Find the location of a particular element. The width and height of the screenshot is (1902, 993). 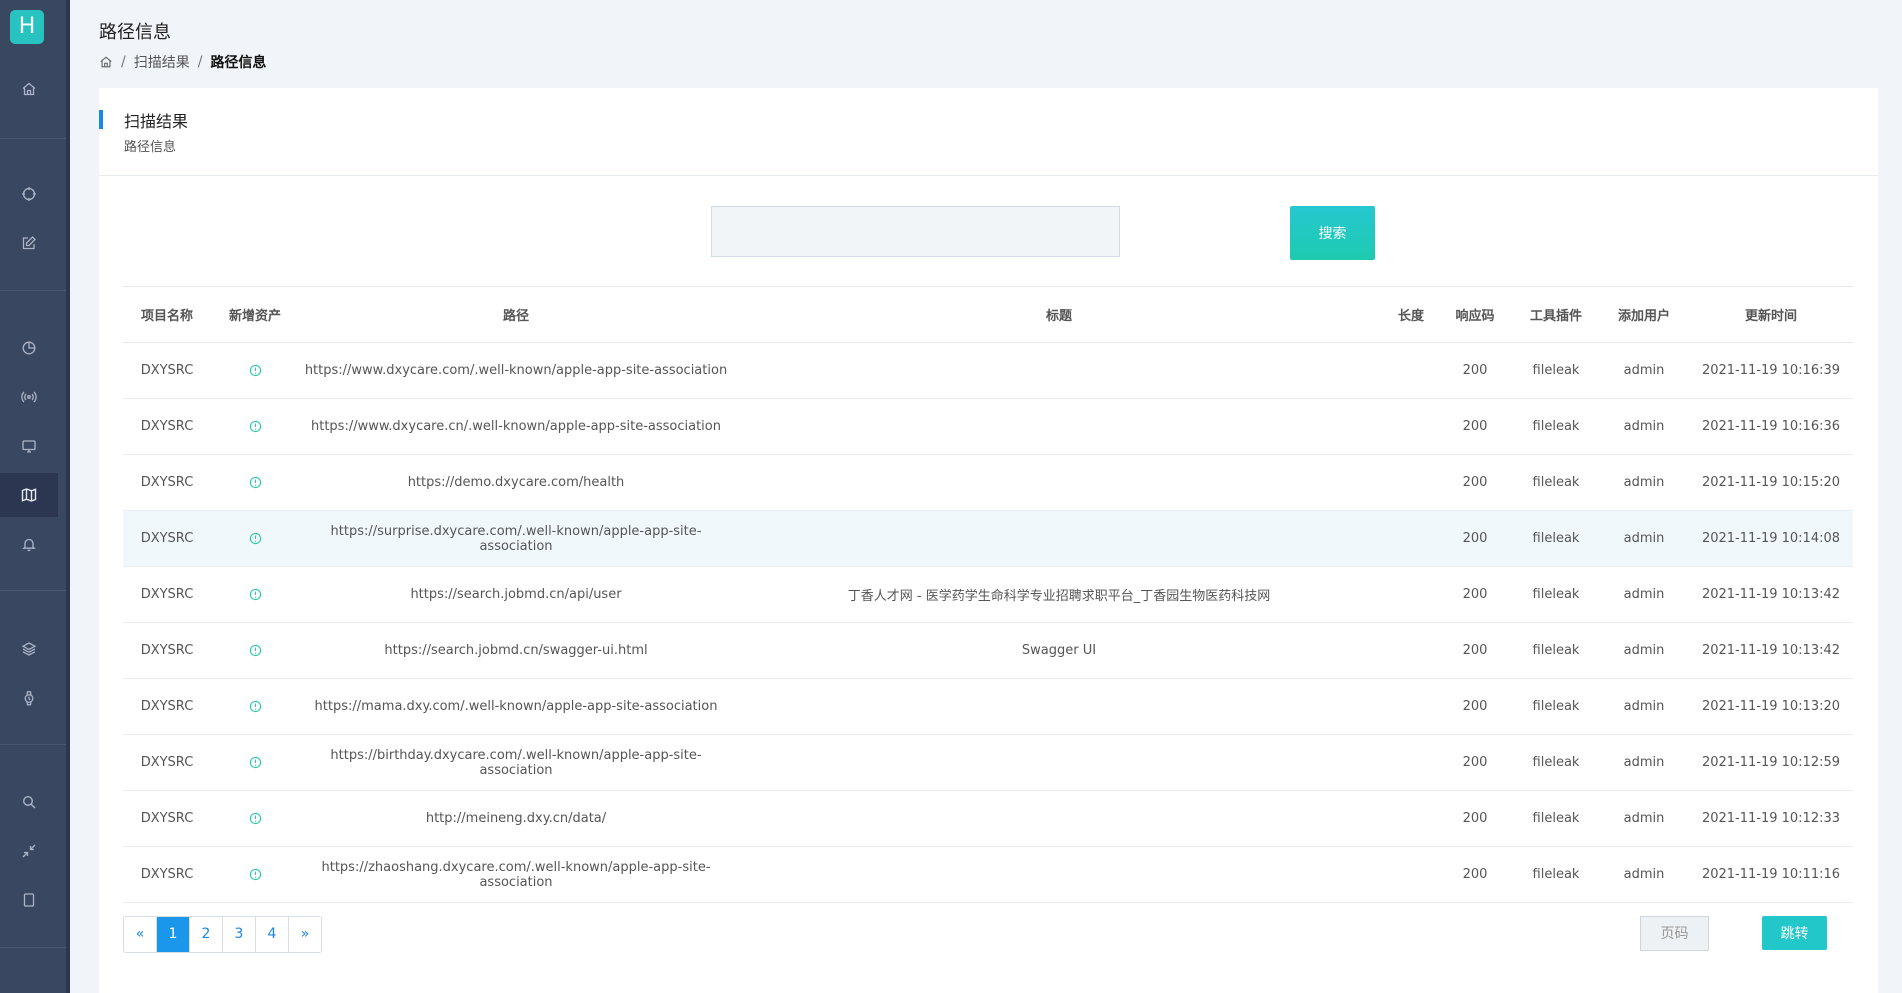

pagination-page-1: 1 is located at coordinates (173, 934).